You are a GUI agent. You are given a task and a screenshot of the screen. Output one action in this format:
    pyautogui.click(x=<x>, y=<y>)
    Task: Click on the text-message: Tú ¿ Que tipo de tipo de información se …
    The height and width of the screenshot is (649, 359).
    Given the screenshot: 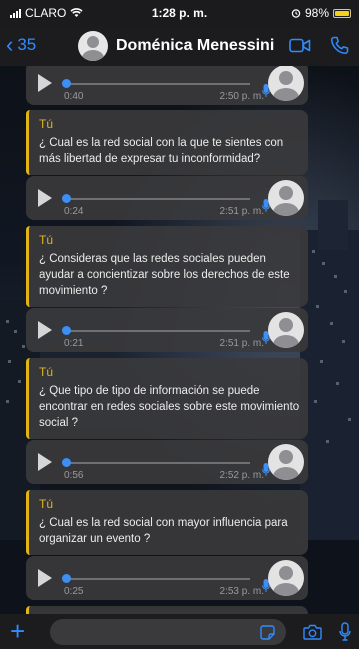 What is the action you would take?
    pyautogui.click(x=167, y=398)
    